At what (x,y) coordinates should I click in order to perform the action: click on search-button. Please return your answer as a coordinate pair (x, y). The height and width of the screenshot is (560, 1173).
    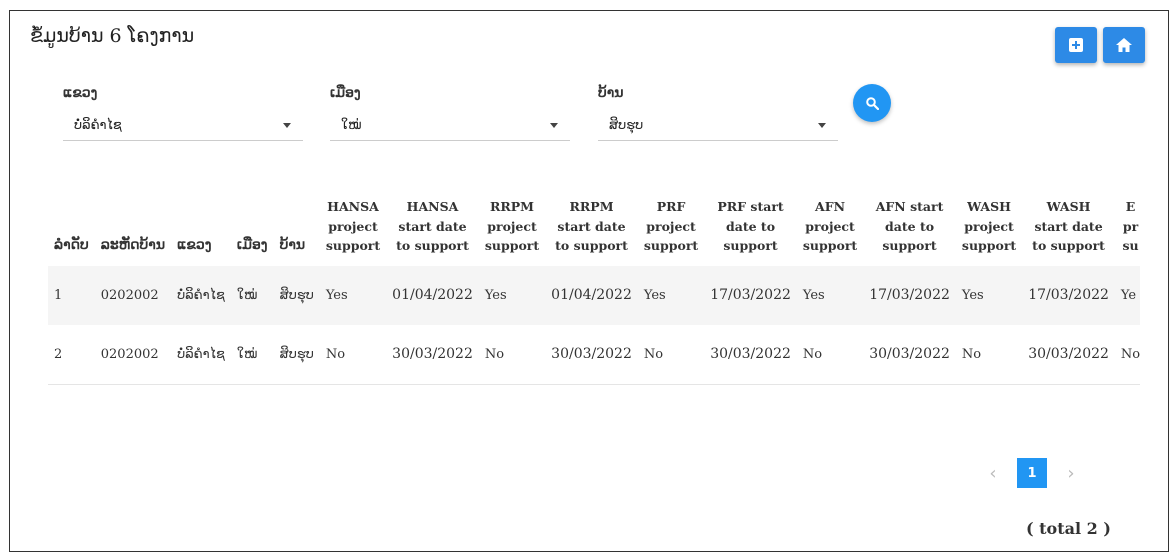
    Looking at the image, I should click on (872, 103).